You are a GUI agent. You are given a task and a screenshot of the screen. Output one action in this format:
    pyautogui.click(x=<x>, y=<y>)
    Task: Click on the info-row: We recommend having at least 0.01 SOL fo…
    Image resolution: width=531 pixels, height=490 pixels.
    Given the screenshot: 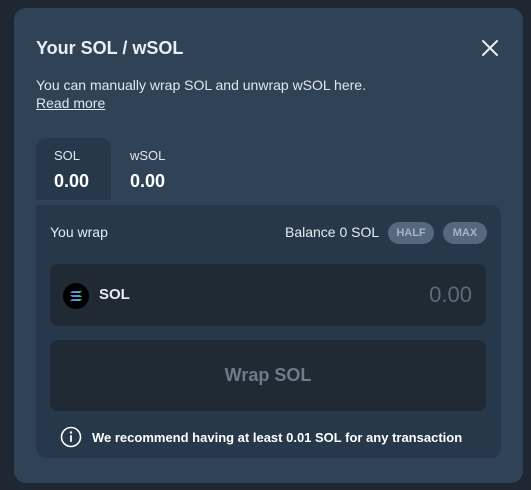 What is the action you would take?
    pyautogui.click(x=261, y=437)
    